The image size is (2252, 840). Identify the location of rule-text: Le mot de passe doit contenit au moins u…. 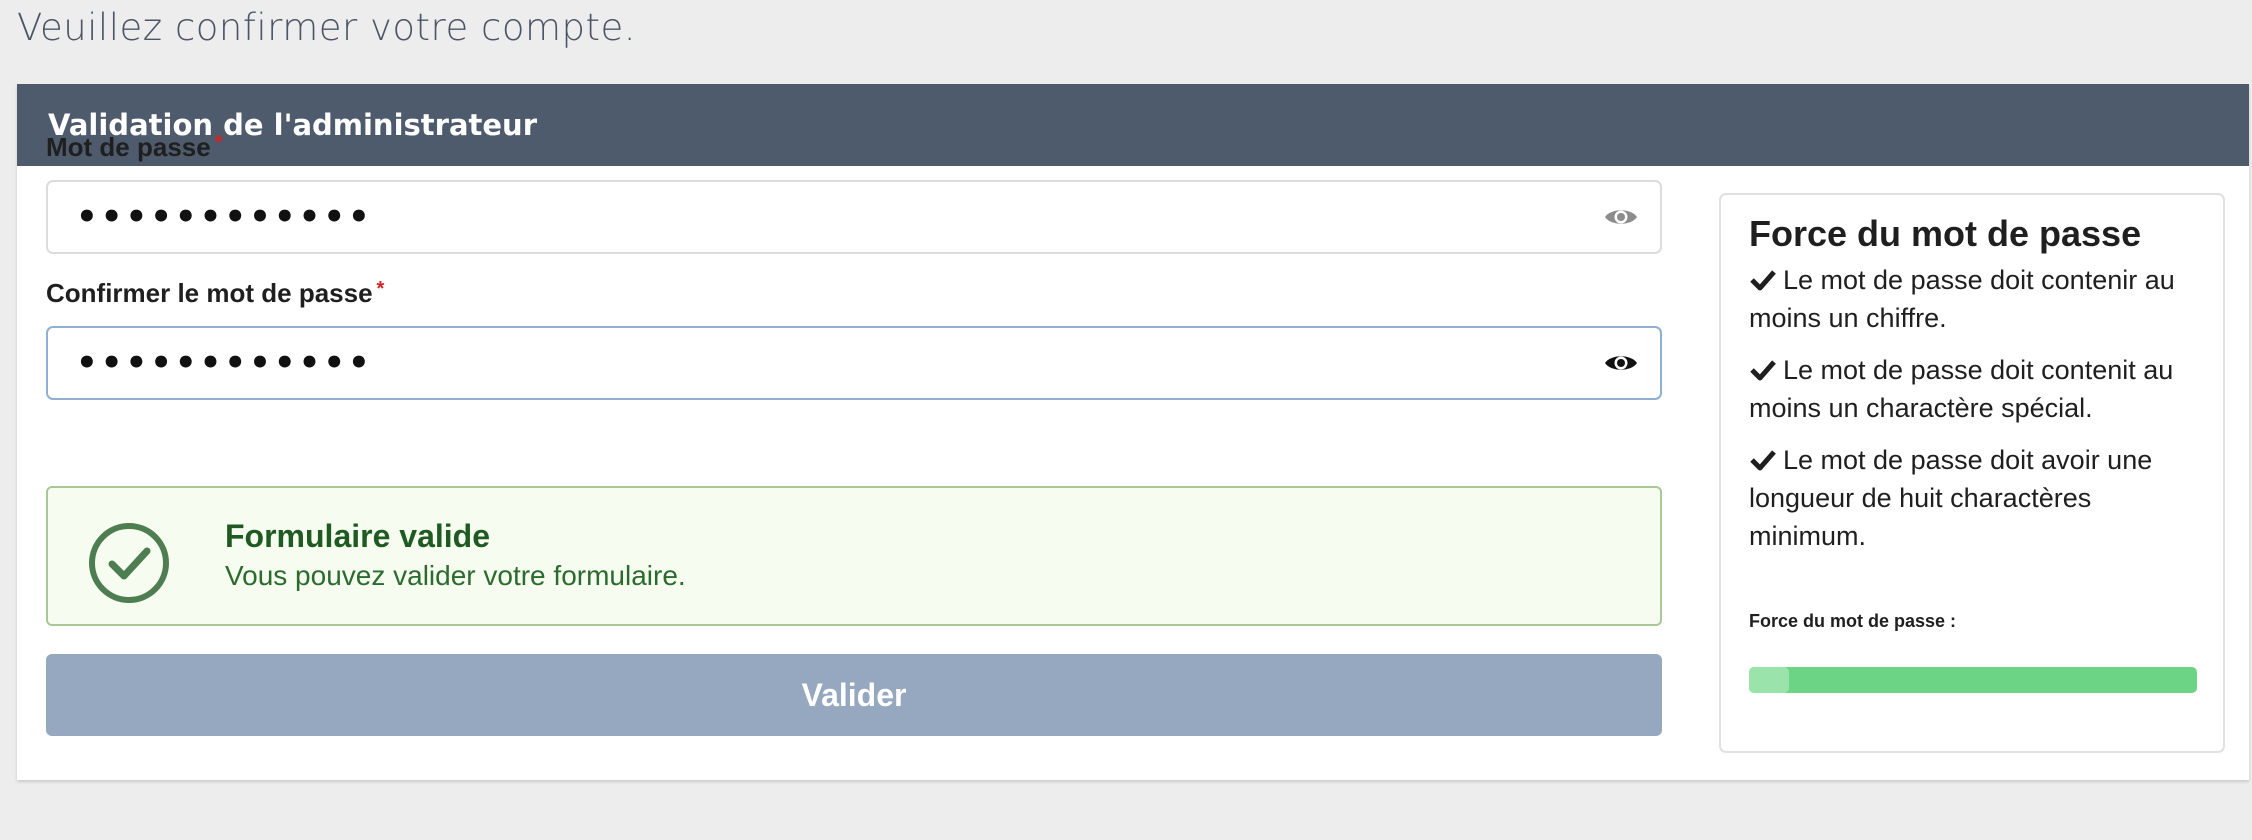
(1961, 389).